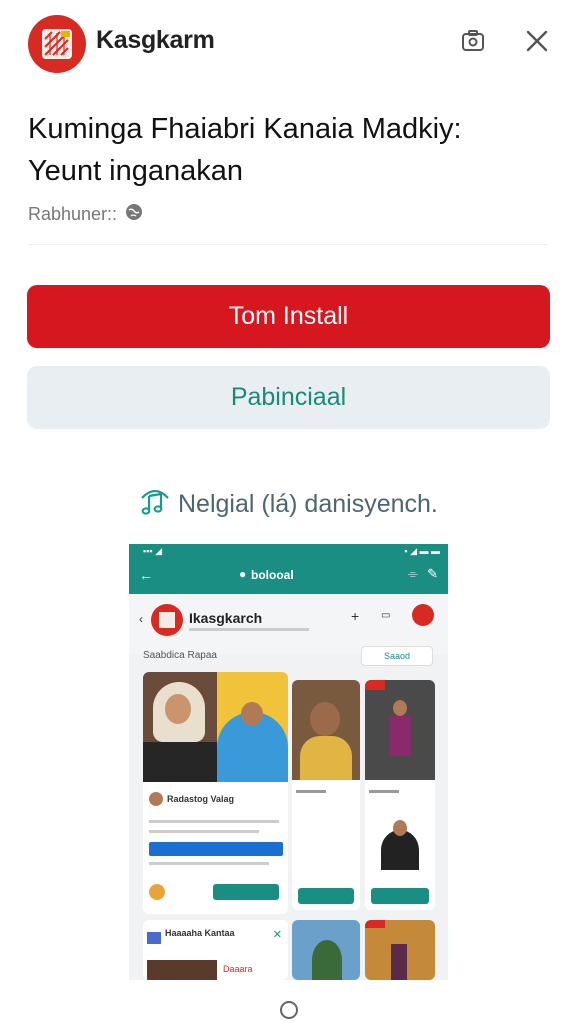 This screenshot has height=1024, width=576. What do you see at coordinates (215, 793) in the screenshot?
I see `phone-card-main: Radastog Valag` at bounding box center [215, 793].